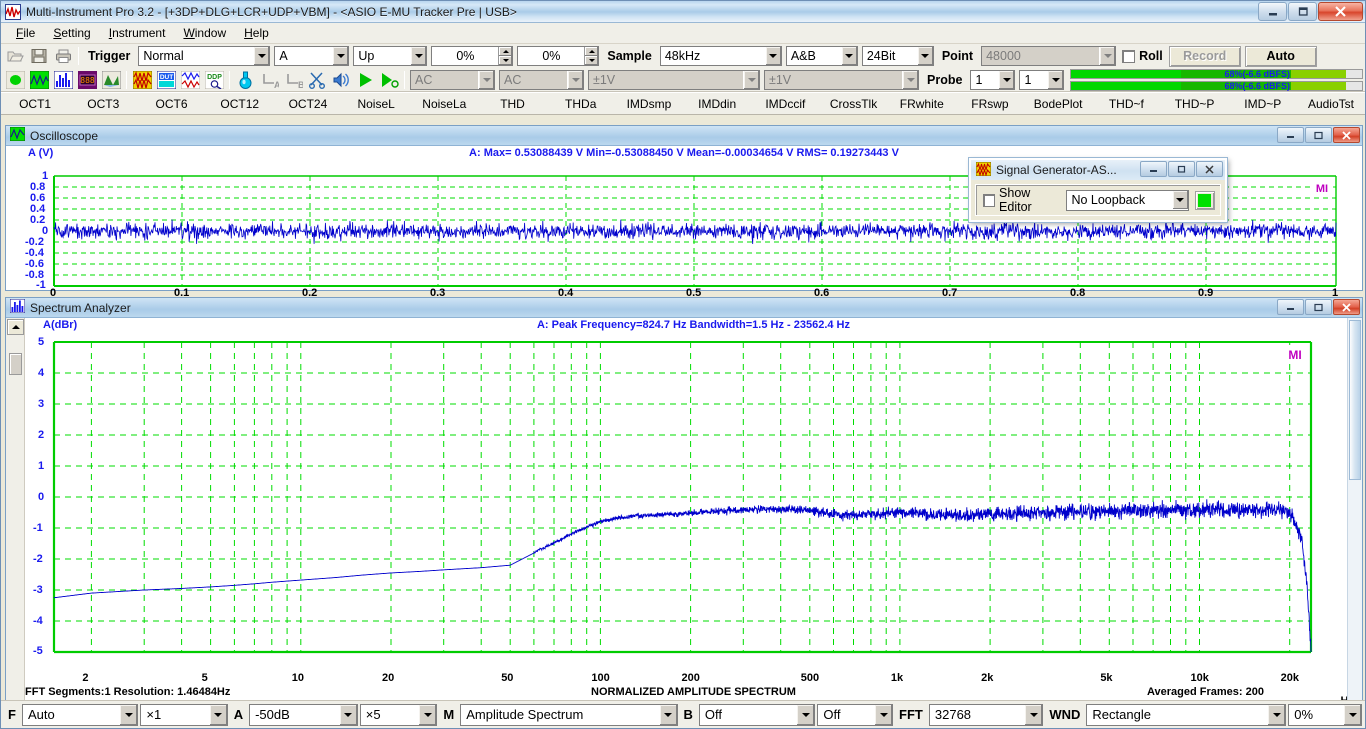  Describe the element at coordinates (256, 33) in the screenshot. I see `menu-item-help: Help` at that location.